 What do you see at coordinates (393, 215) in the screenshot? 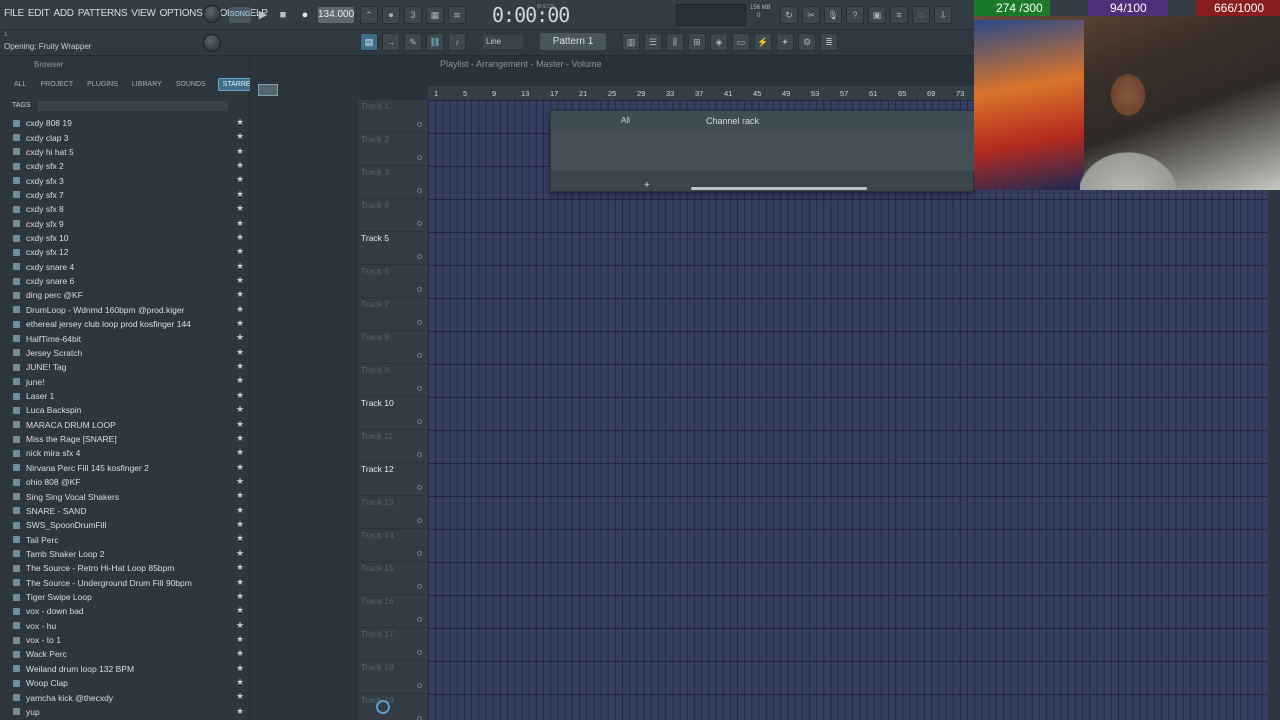
I see `track-header: Track 4` at bounding box center [393, 215].